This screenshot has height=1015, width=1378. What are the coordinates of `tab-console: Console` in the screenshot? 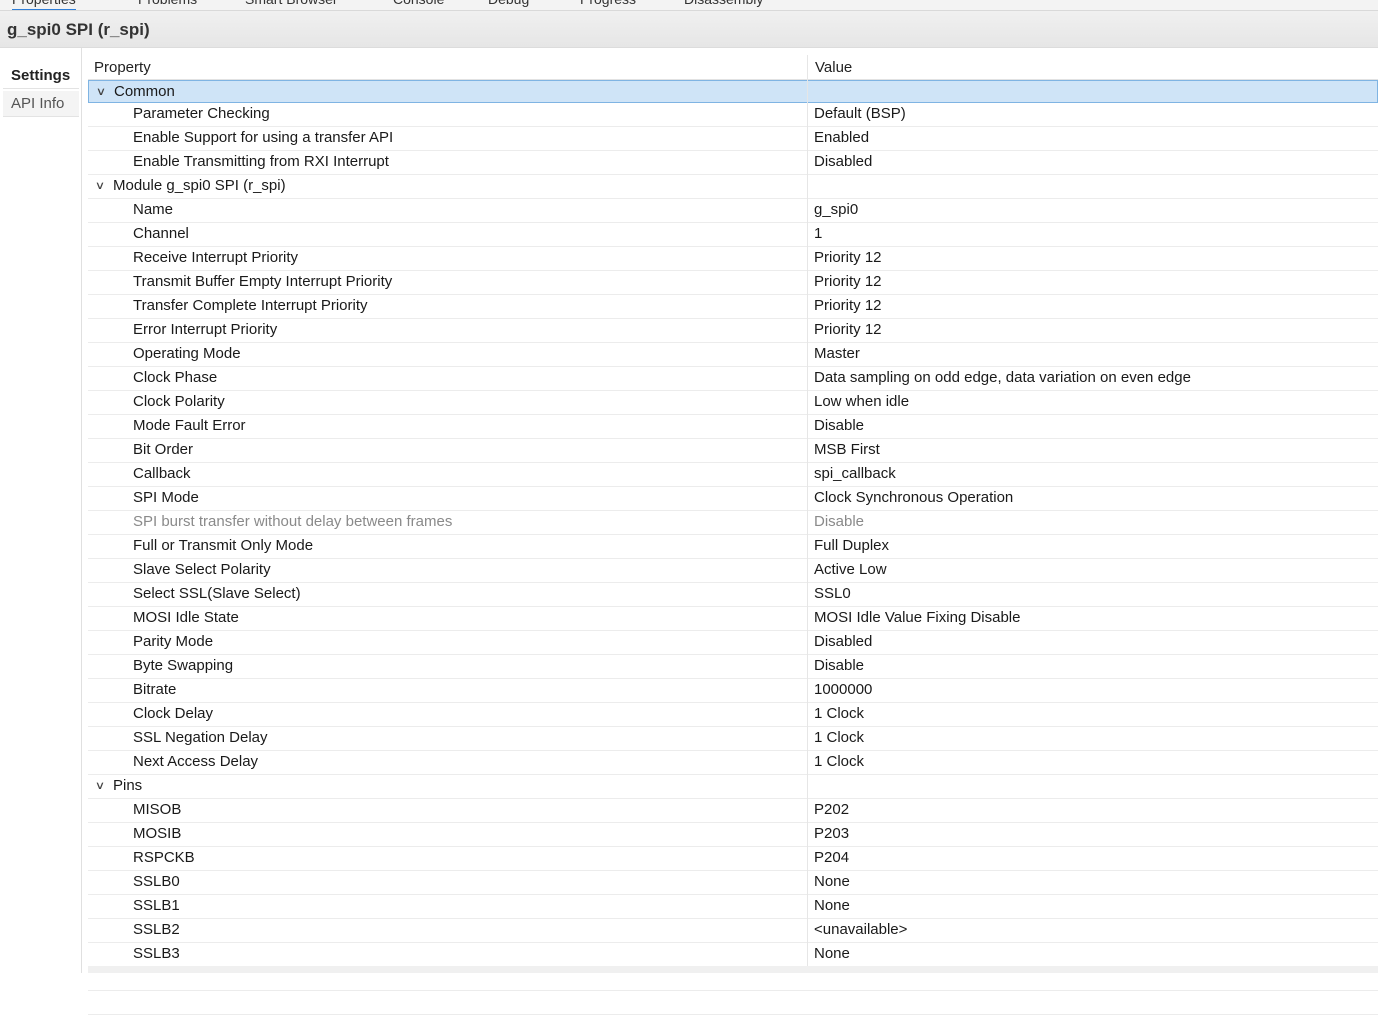 It's located at (418, 4).